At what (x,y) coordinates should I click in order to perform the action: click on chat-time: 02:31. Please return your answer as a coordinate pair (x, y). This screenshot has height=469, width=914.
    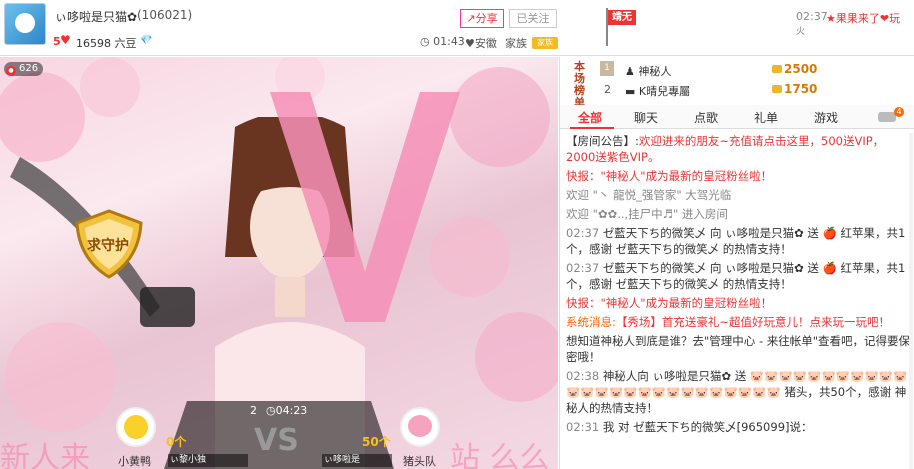
    Looking at the image, I should click on (583, 427).